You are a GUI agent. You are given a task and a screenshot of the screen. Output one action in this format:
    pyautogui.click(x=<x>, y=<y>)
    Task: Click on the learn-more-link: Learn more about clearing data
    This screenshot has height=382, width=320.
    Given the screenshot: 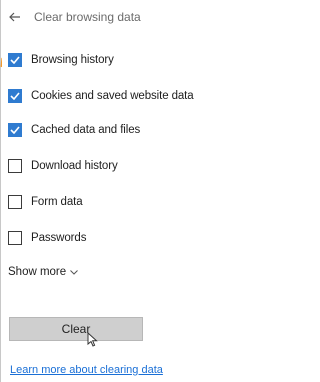 What is the action you would take?
    pyautogui.click(x=86, y=370)
    